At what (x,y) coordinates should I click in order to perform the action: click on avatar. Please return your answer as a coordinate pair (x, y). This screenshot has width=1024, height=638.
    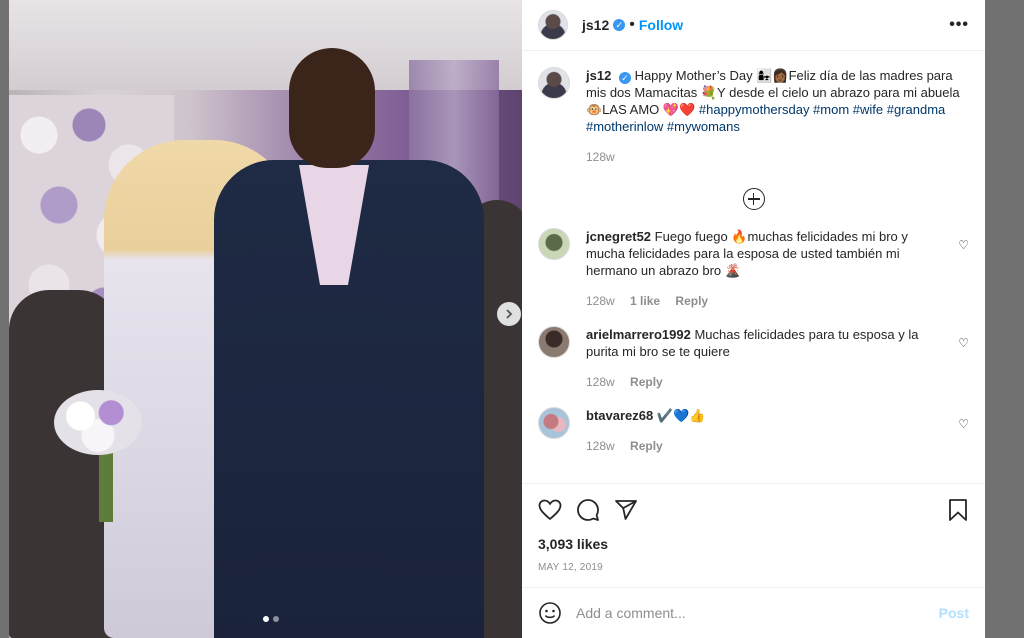
    Looking at the image, I should click on (553, 25).